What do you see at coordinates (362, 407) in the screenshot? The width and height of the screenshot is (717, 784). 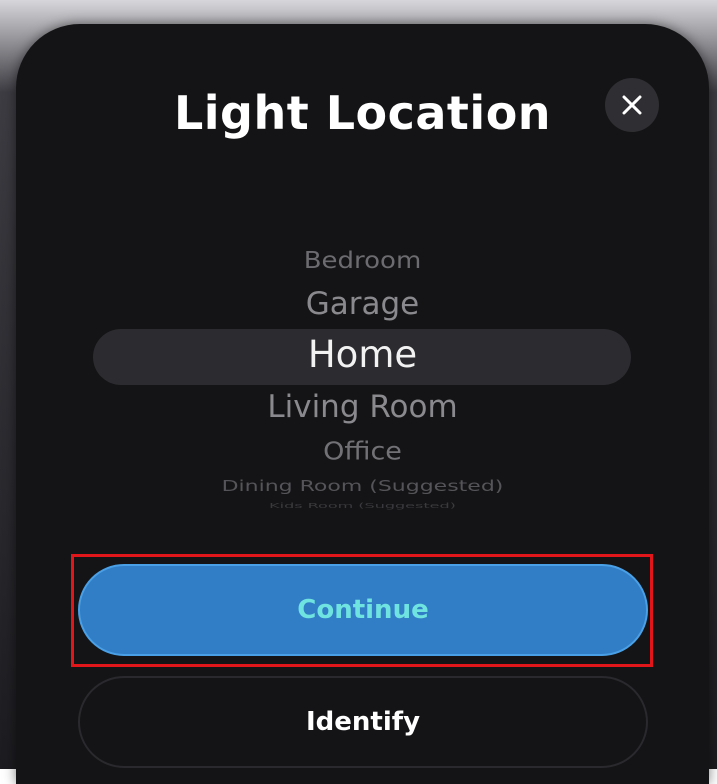 I see `picker-item-living-room: Living Room` at bounding box center [362, 407].